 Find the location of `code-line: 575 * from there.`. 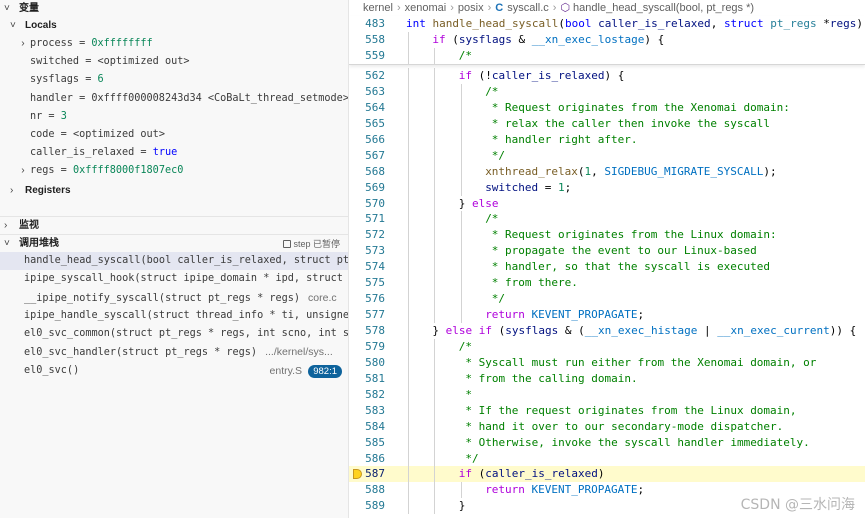

code-line: 575 * from there. is located at coordinates (607, 283).